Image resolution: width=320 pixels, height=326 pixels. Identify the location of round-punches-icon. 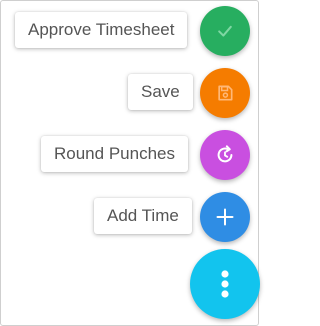
(225, 155).